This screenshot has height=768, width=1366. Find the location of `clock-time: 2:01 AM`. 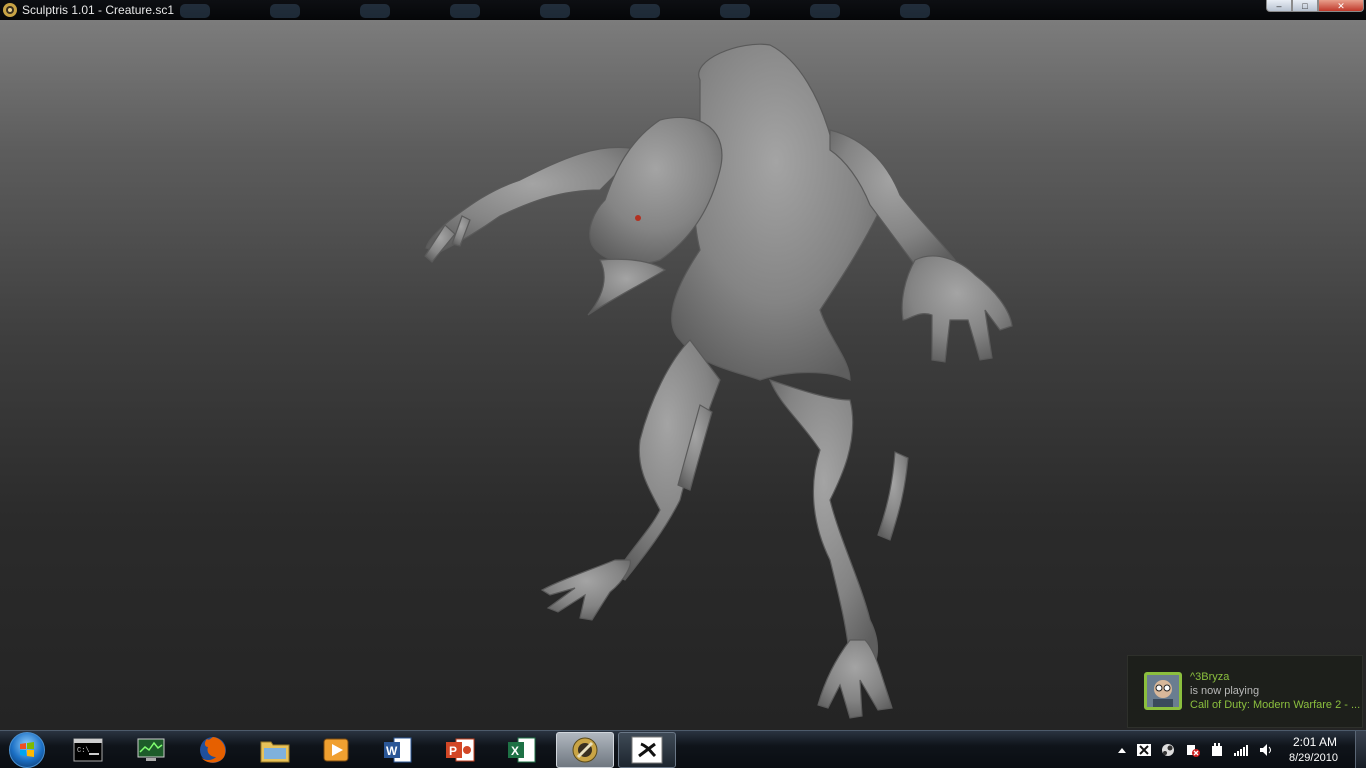

clock-time: 2:01 AM is located at coordinates (1315, 742).